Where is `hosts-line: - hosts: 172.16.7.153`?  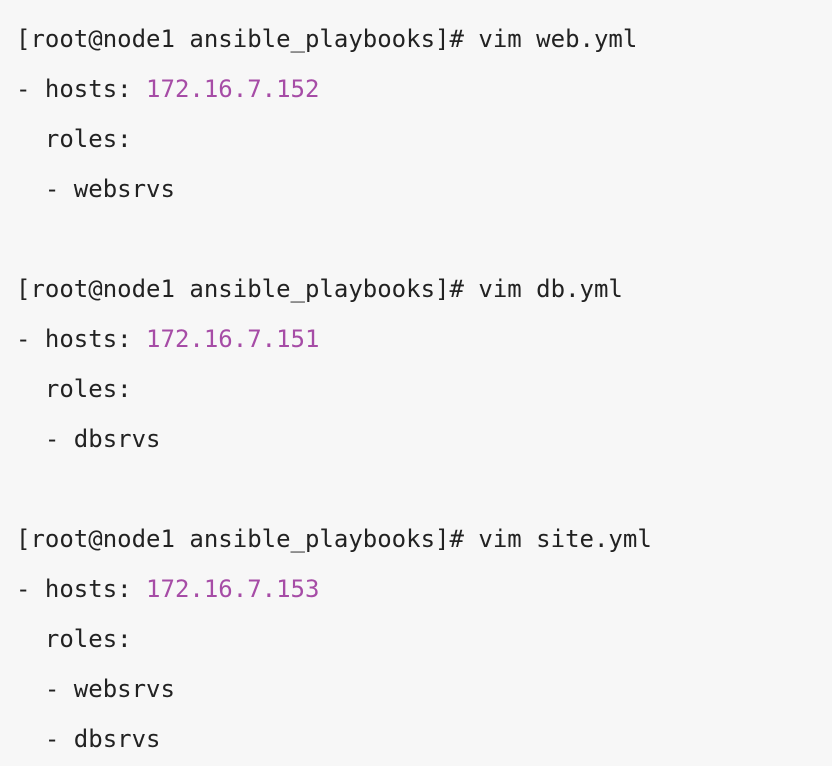
hosts-line: - hosts: 172.16.7.153 is located at coordinates (424, 589).